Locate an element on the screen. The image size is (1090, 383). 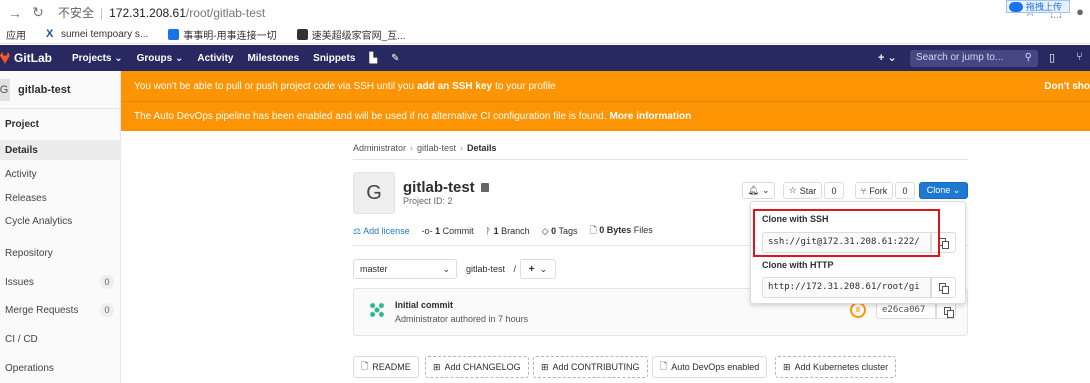
files-stat: 🗋︎ 0 Bytes Files is located at coordinates (620, 231).